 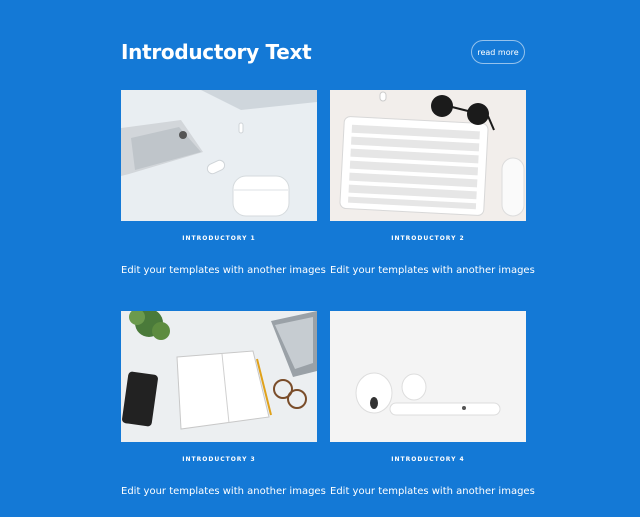 I want to click on airpods-case-photo, so click(x=428, y=376).